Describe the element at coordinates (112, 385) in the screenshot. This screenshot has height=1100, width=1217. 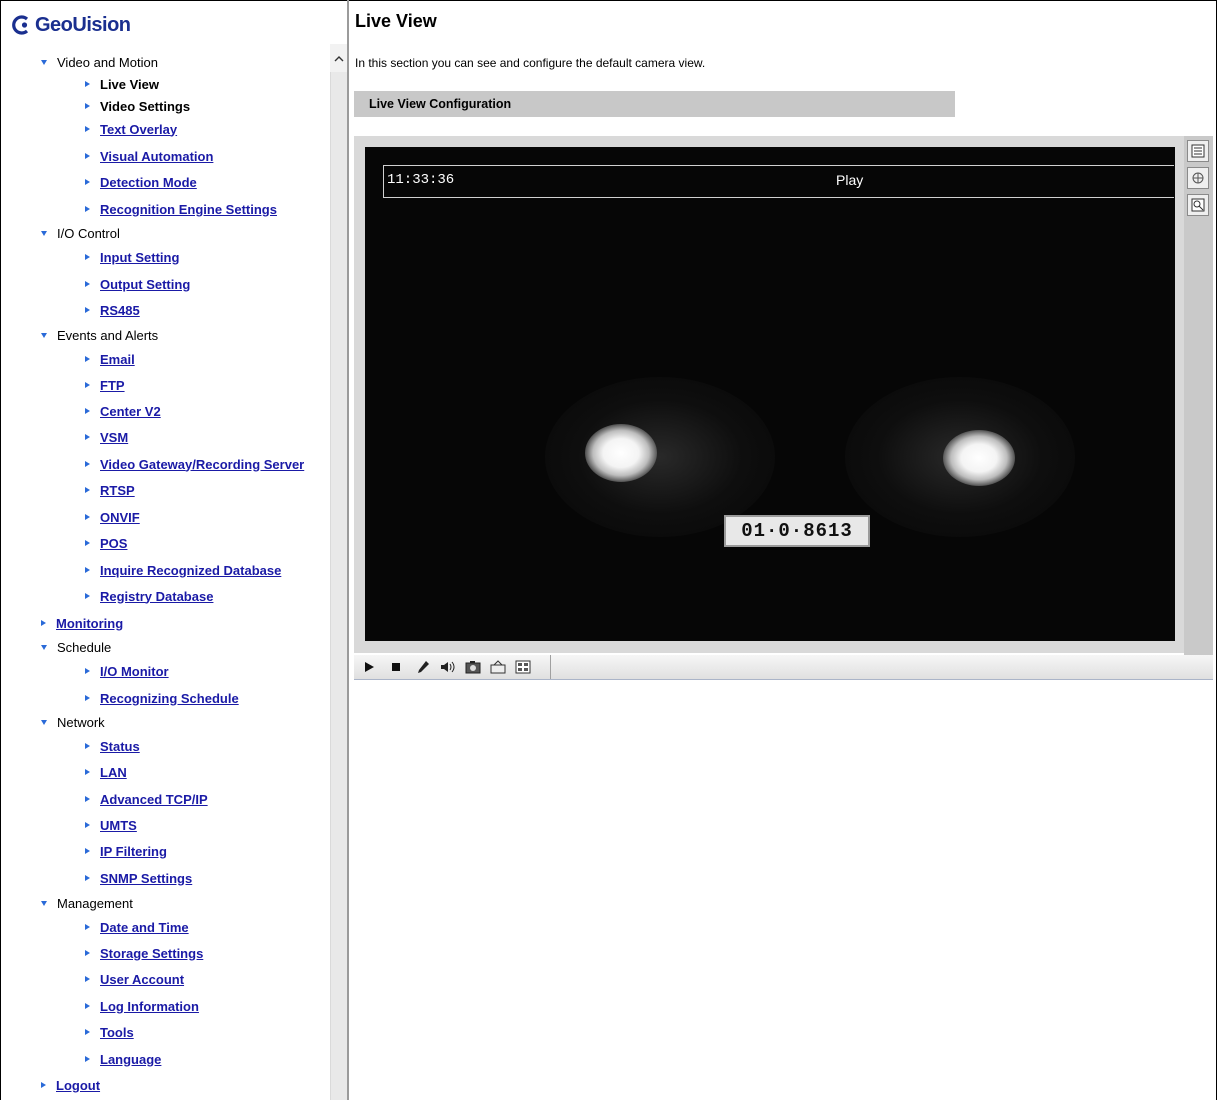
I see `sidebar-item-label: FTP` at that location.